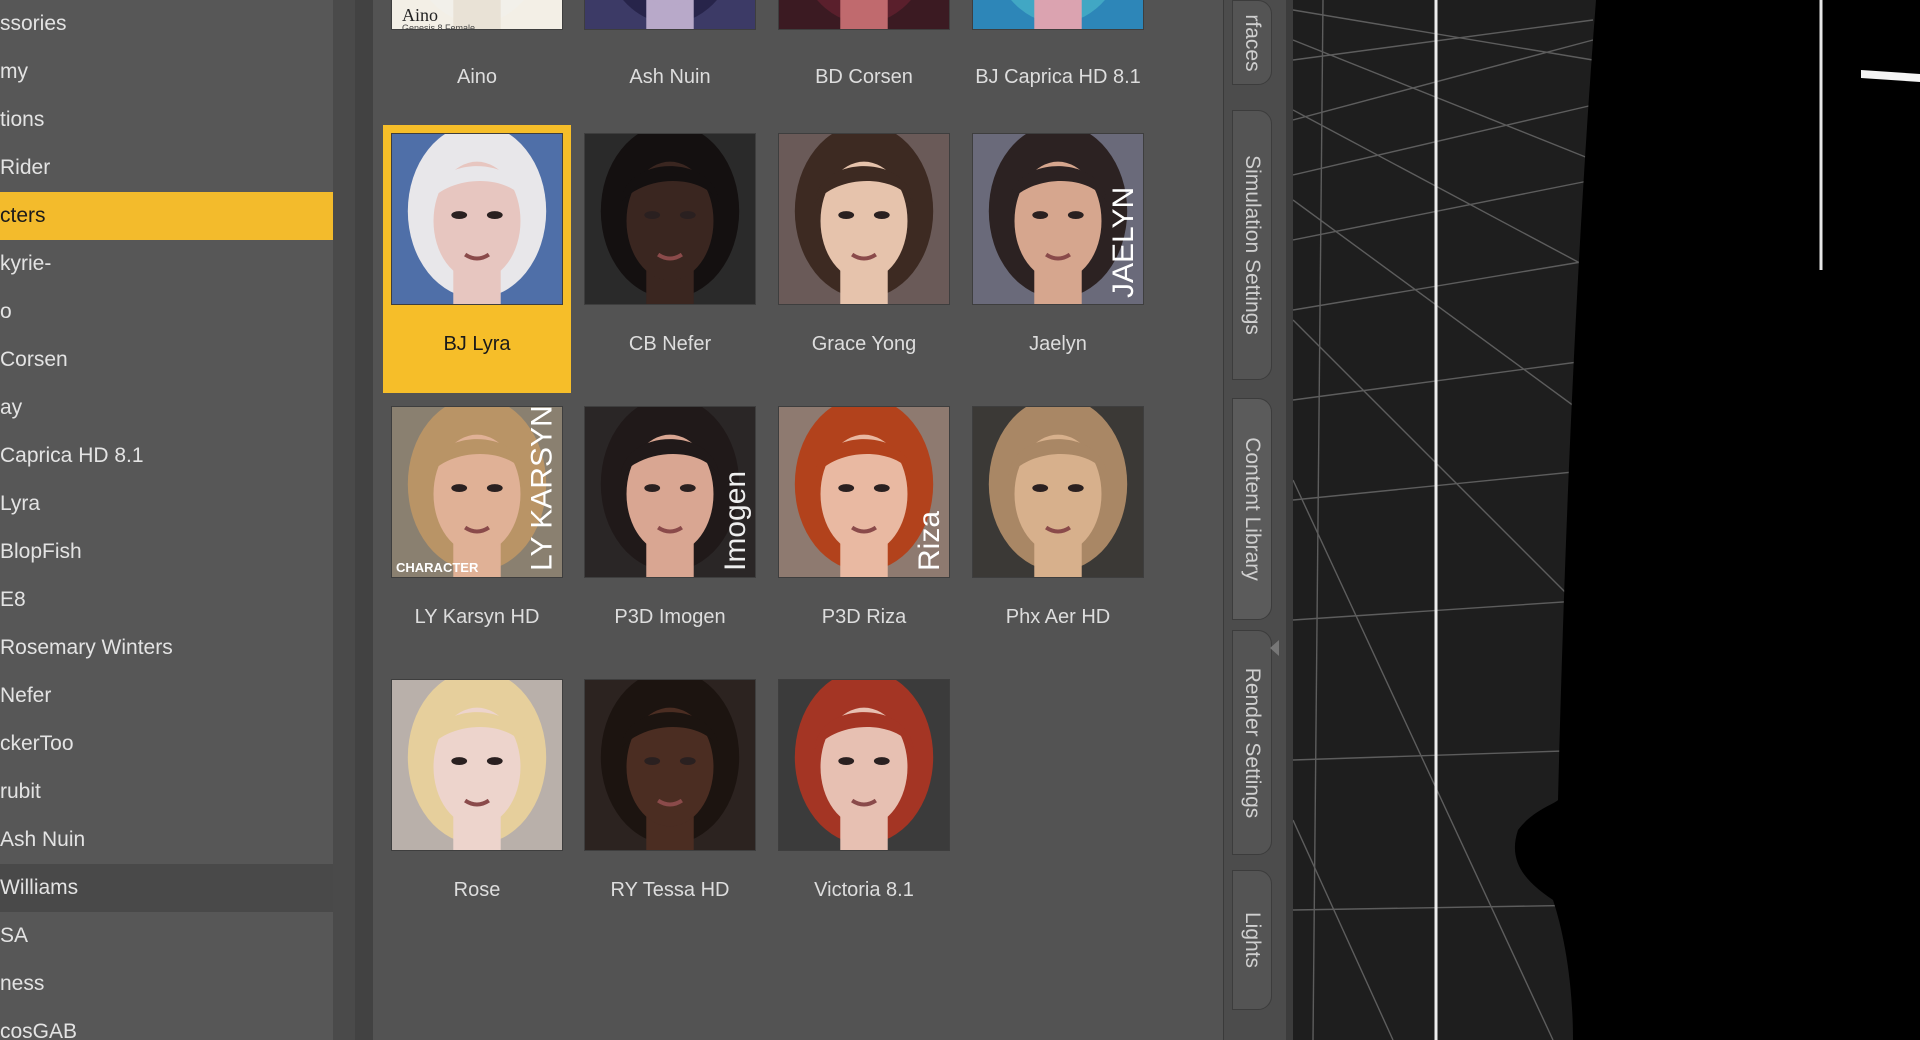 The image size is (1920, 1040). Describe the element at coordinates (166, 792) in the screenshot. I see `folder-item: rubit` at that location.